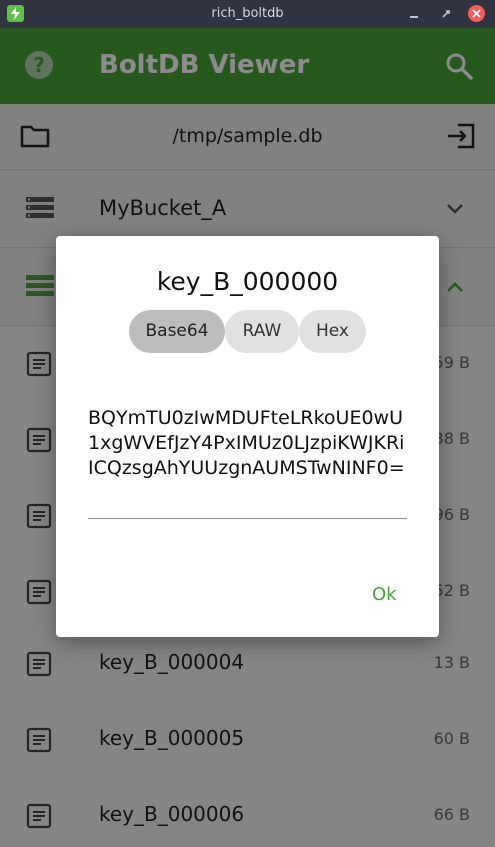 The width and height of the screenshot is (495, 847). What do you see at coordinates (262, 331) in the screenshot?
I see `tab-raw: RAW` at bounding box center [262, 331].